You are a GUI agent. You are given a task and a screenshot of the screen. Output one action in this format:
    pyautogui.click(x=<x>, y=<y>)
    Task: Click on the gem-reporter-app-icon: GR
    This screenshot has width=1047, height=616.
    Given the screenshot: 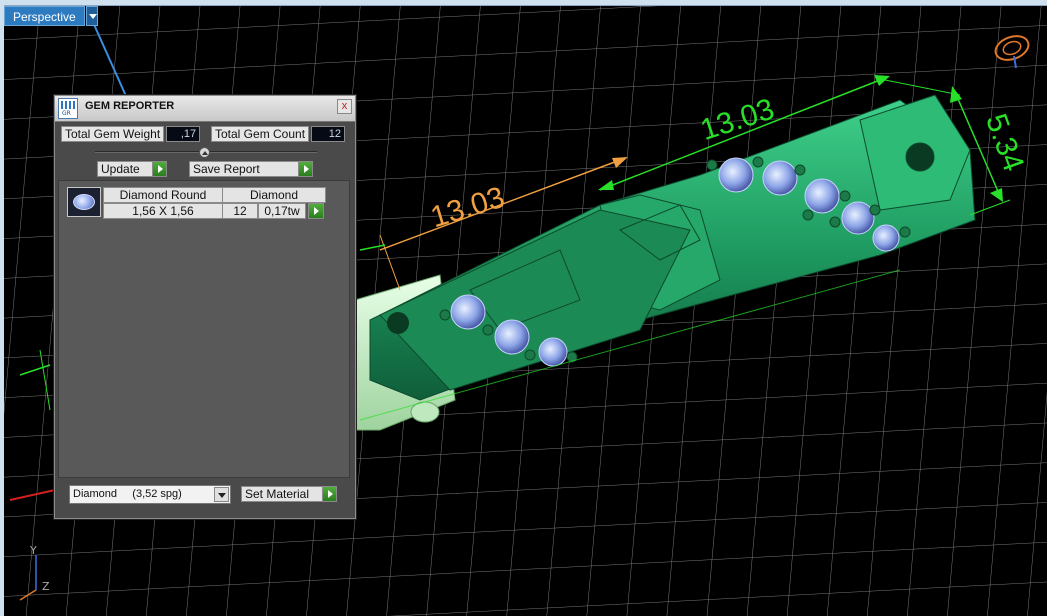 What is the action you would take?
    pyautogui.click(x=68, y=108)
    